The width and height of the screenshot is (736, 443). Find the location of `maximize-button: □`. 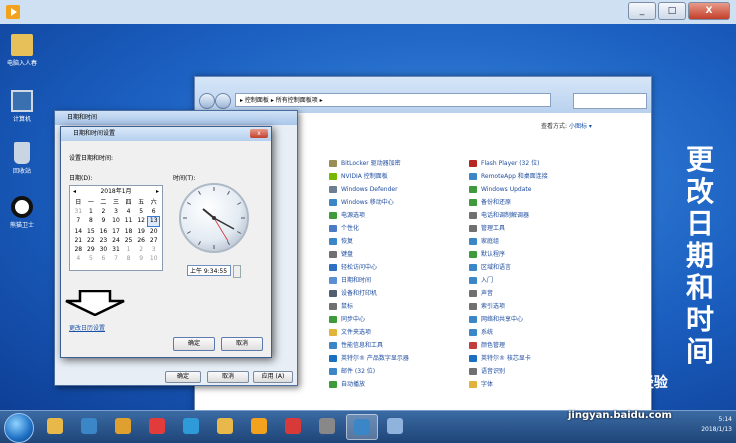

maximize-button: □ is located at coordinates (672, 11).